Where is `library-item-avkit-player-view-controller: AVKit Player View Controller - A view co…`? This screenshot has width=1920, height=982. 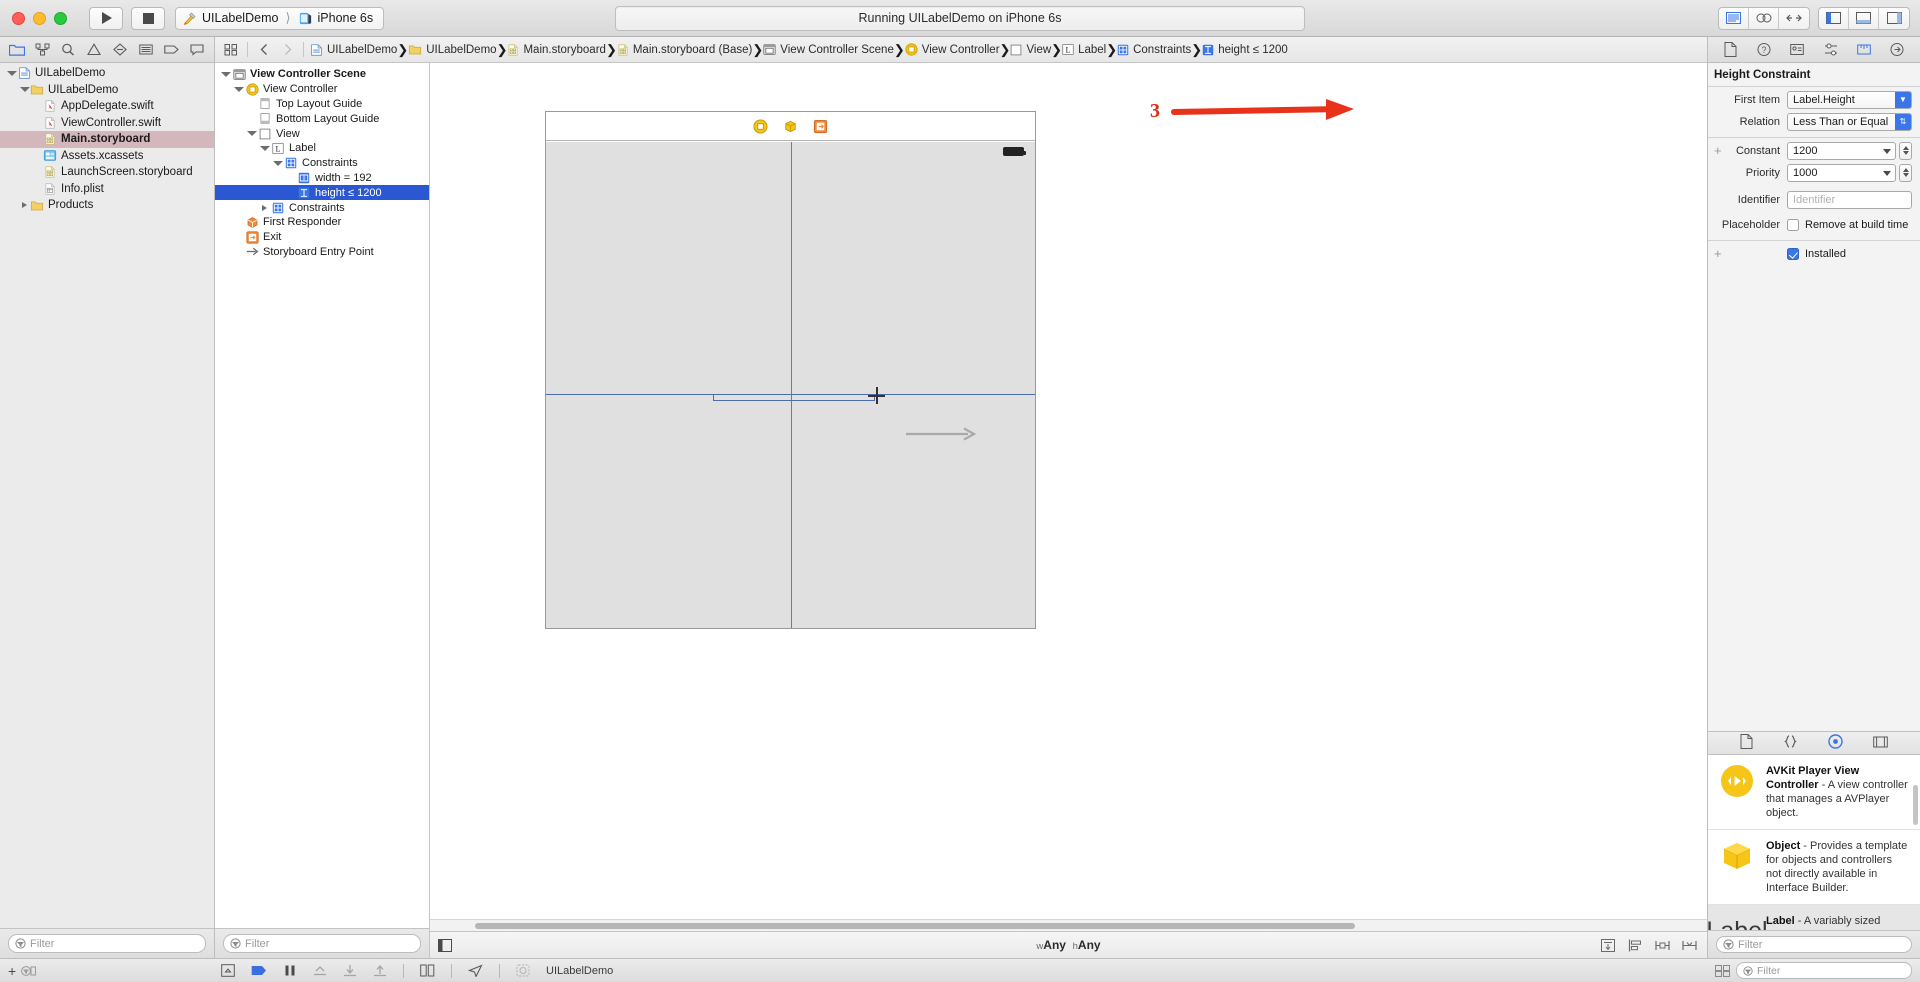 library-item-avkit-player-view-controller: AVKit Player View Controller - A view co… is located at coordinates (1814, 792).